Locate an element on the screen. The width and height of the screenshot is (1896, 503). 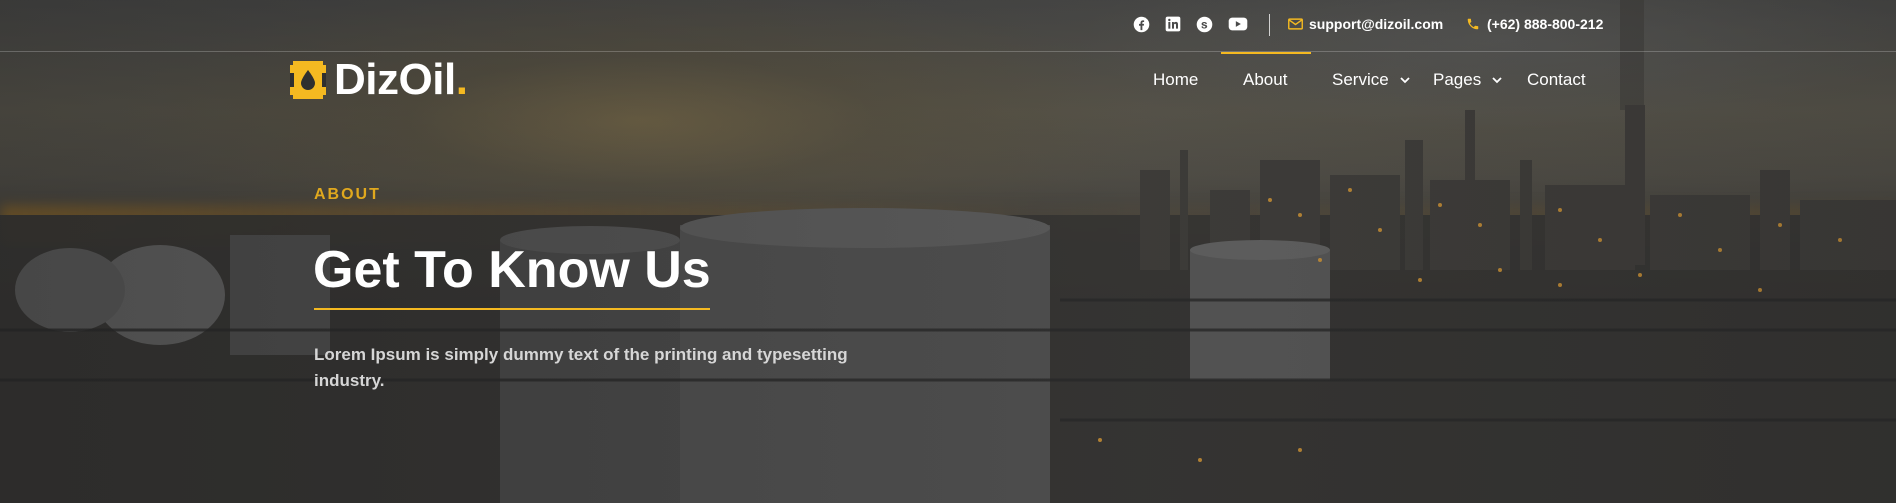
page-title: Get To Know Us is located at coordinates (512, 270).